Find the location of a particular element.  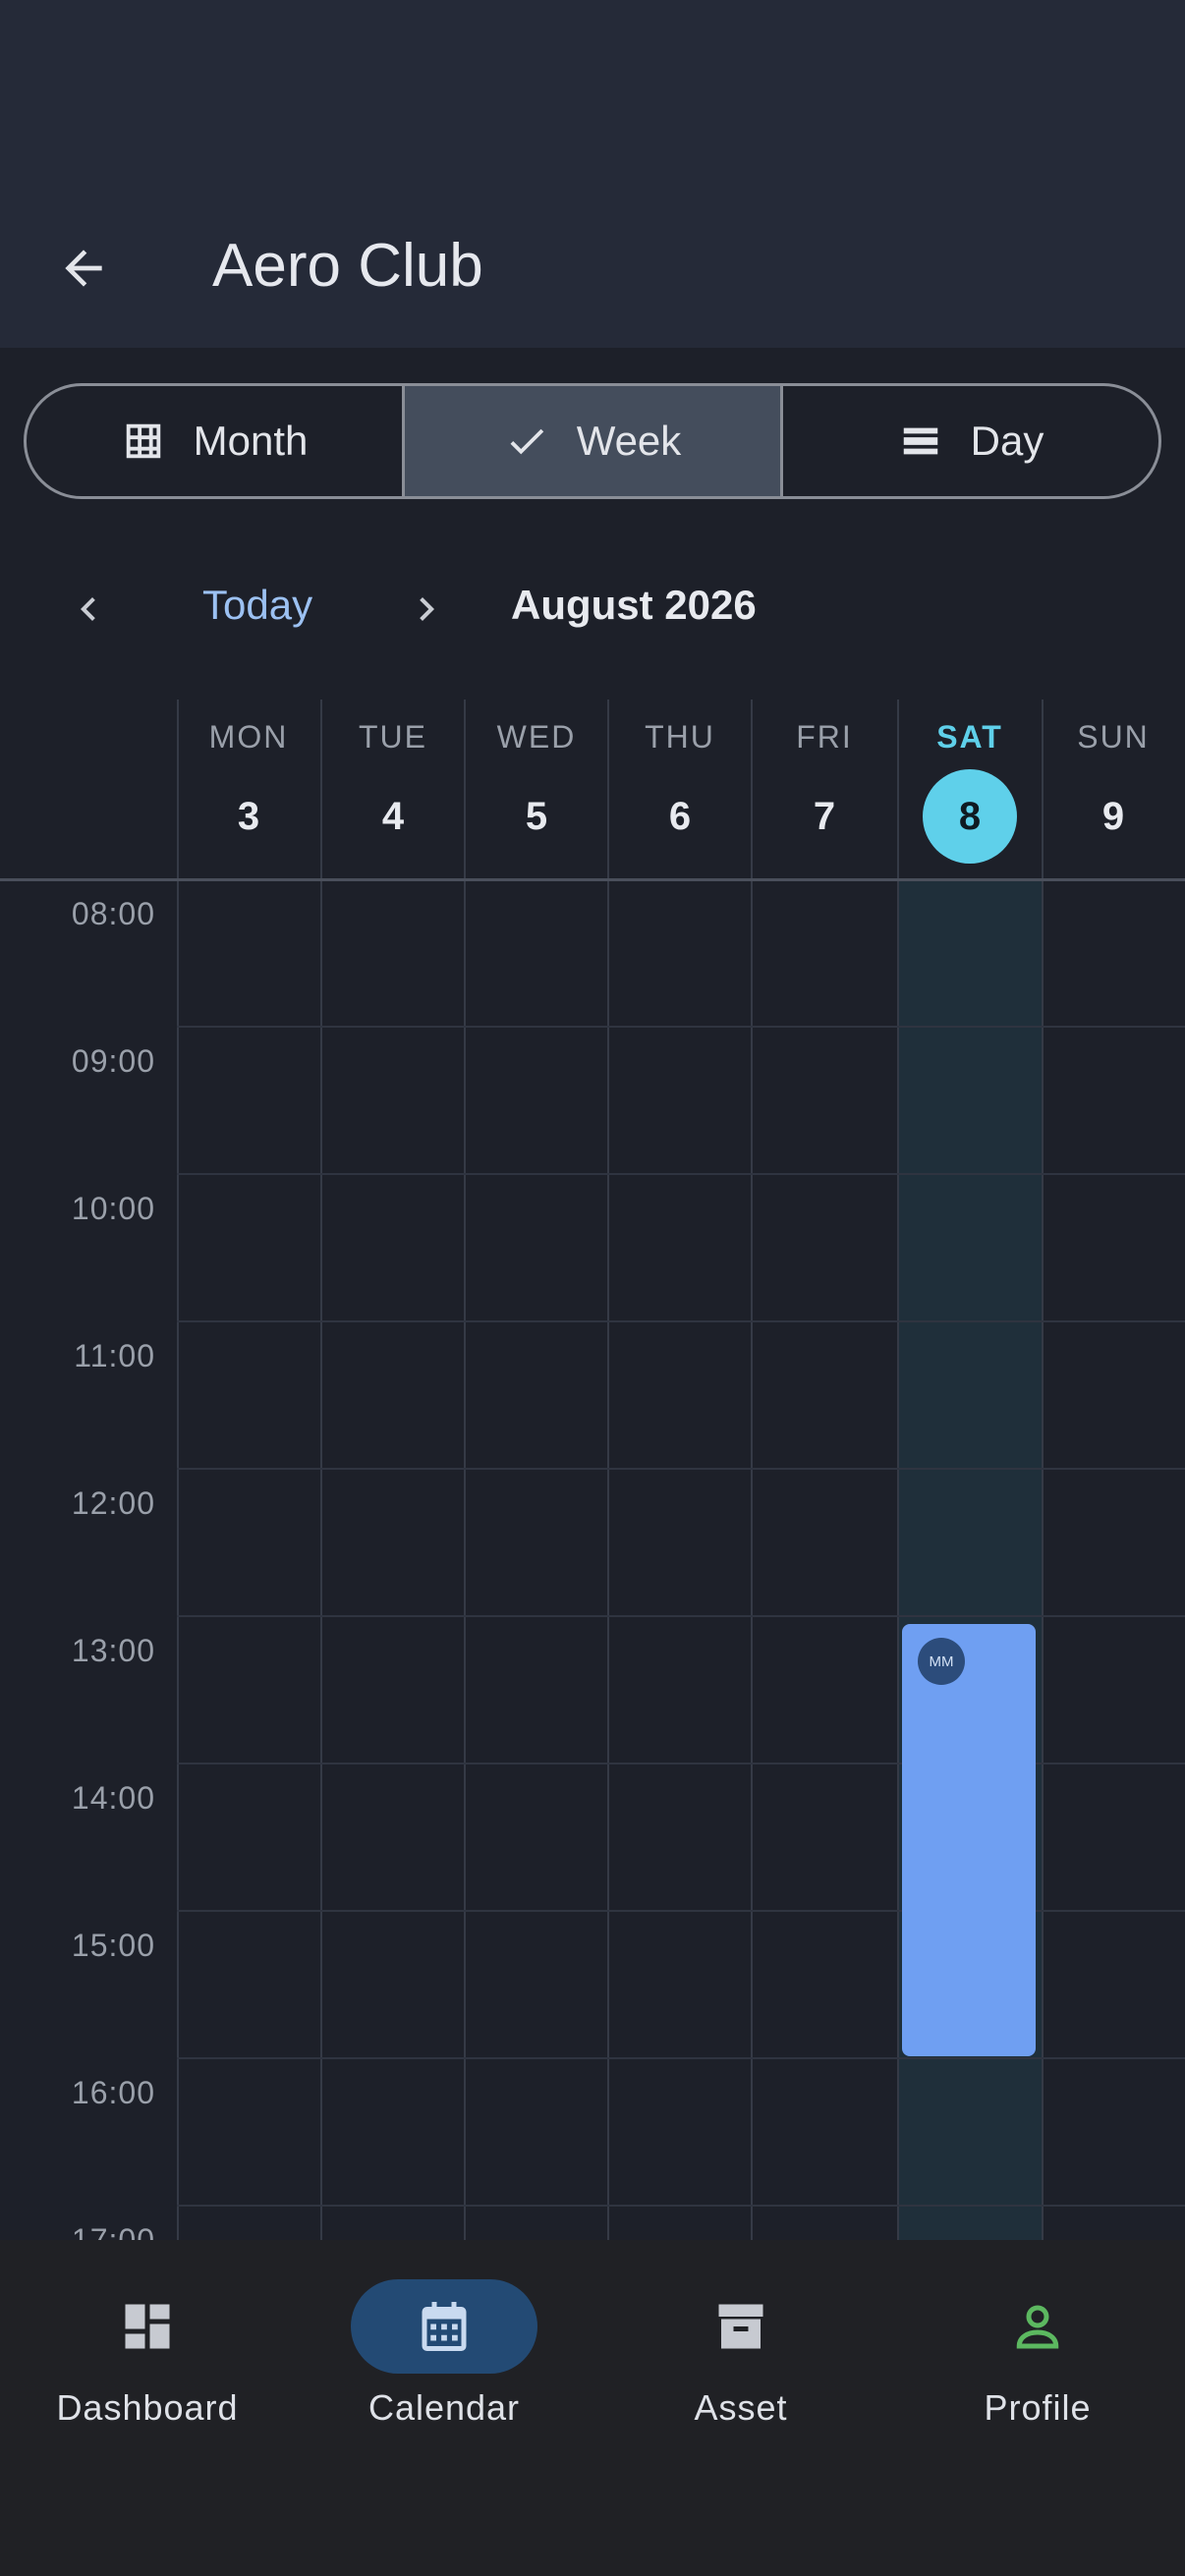

tab-dashboard: Dashboard is located at coordinates (148, 2354).